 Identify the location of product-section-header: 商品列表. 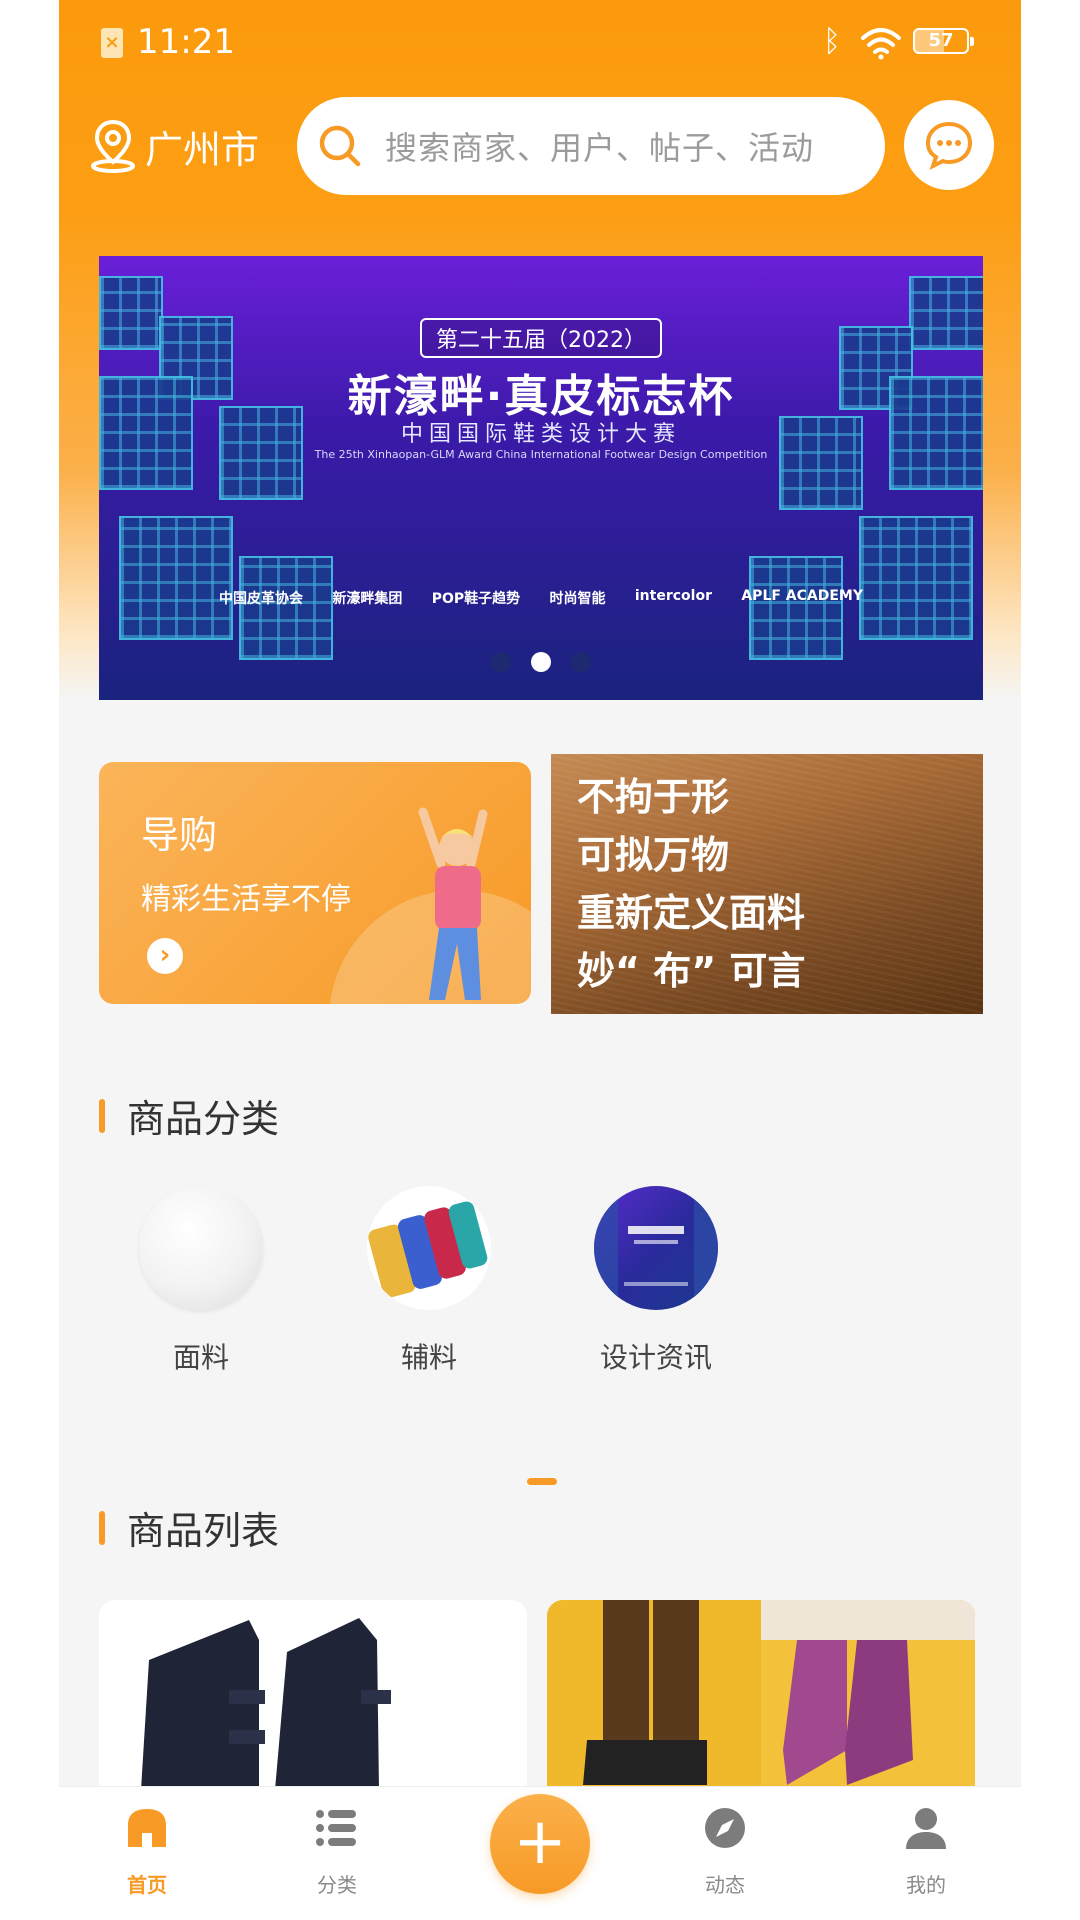
(189, 1527).